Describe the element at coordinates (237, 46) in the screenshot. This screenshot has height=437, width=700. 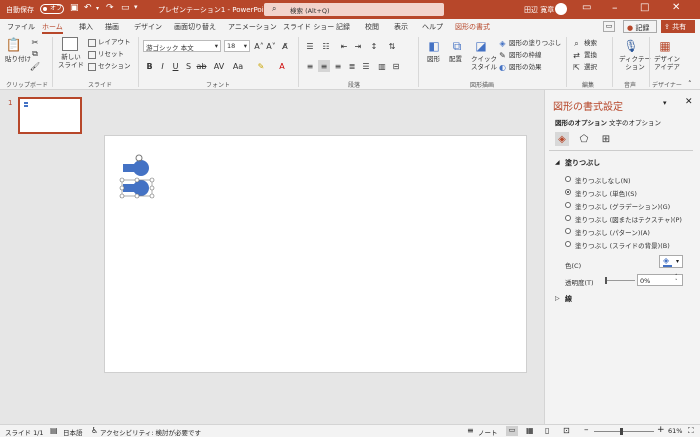
I see `font-size-combo: 18 ▾` at that location.